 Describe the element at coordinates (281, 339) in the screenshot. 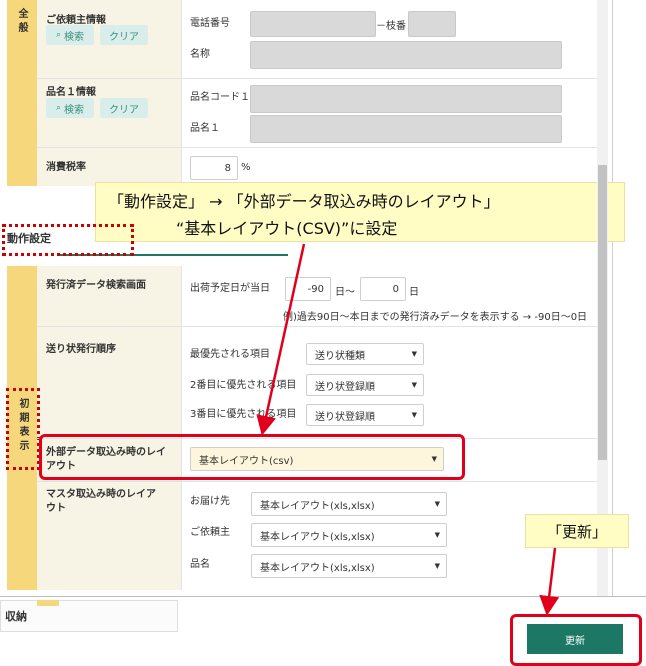

I see `arrow-to-external-layout` at that location.